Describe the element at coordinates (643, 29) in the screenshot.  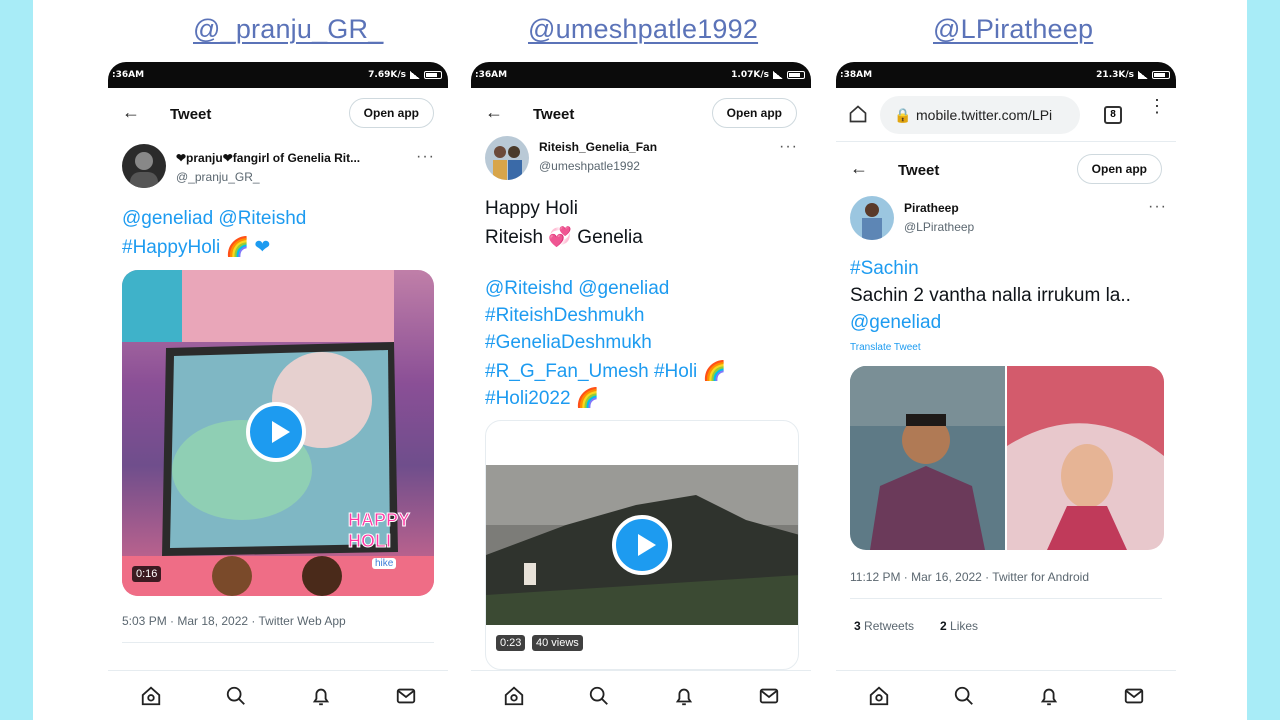
I see `header-handle-2: @umeshpatle1992` at that location.